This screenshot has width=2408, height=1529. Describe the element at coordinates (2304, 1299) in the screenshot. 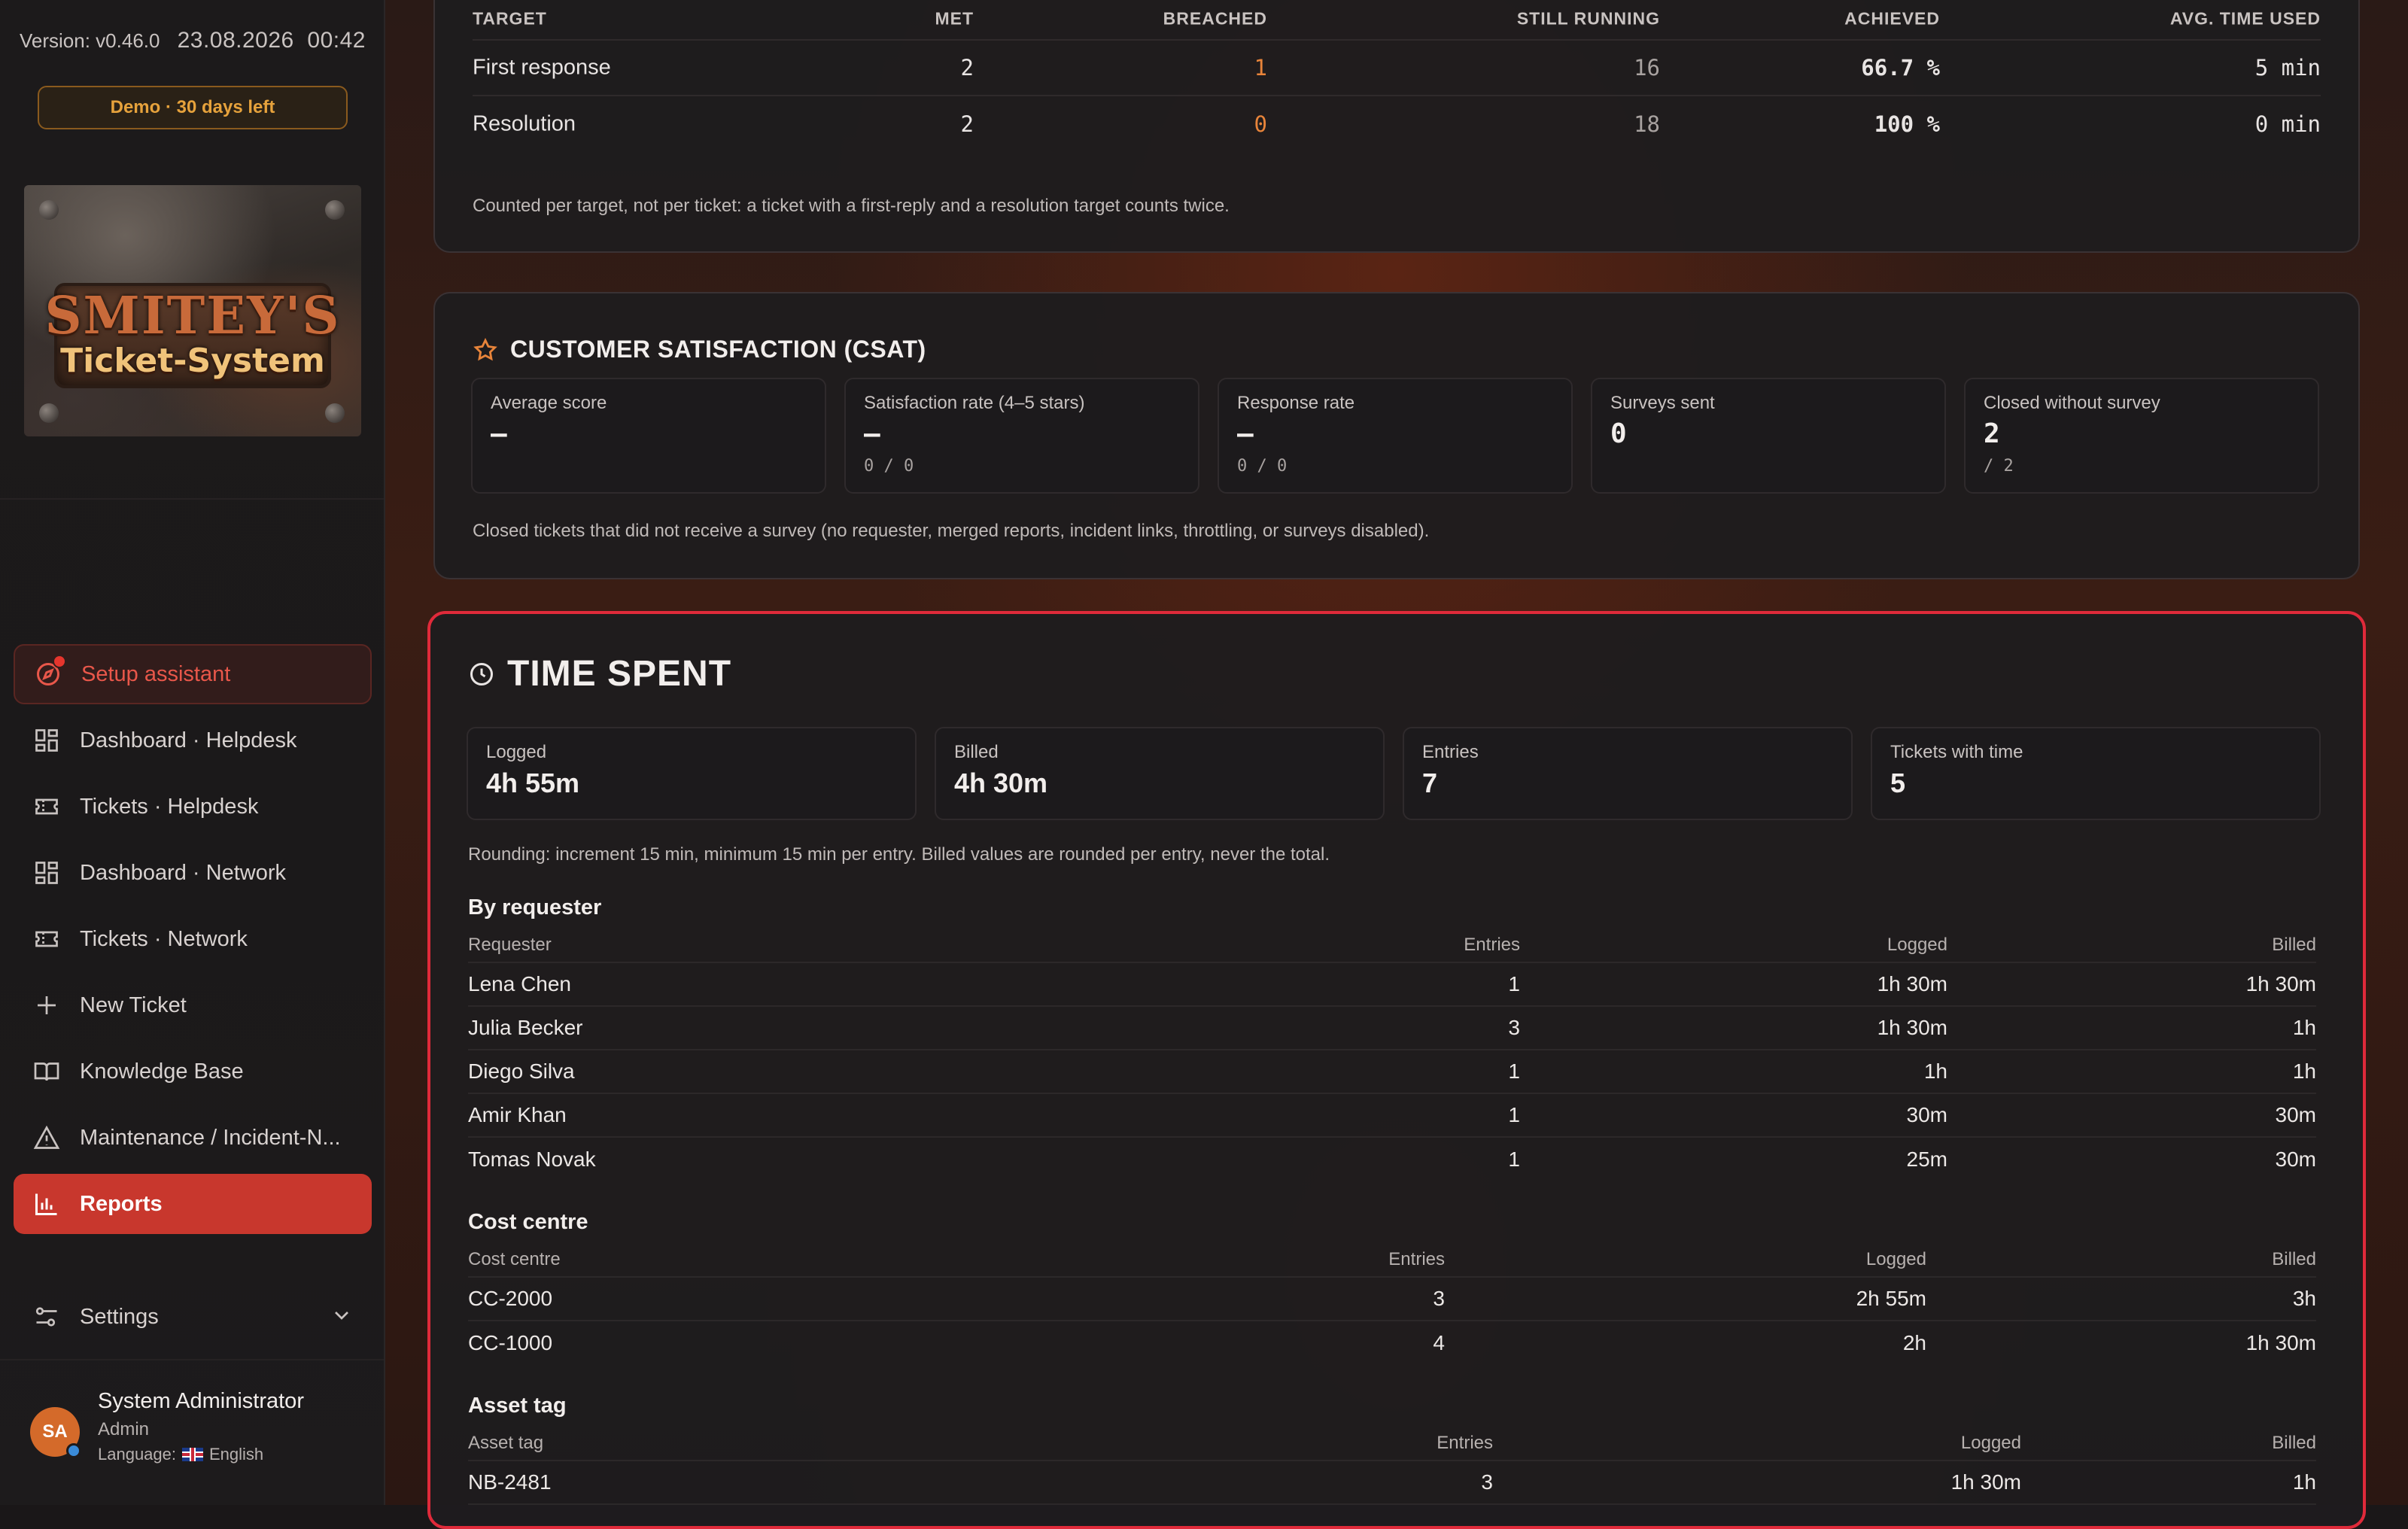

I see `cell-billed: 3h` at that location.